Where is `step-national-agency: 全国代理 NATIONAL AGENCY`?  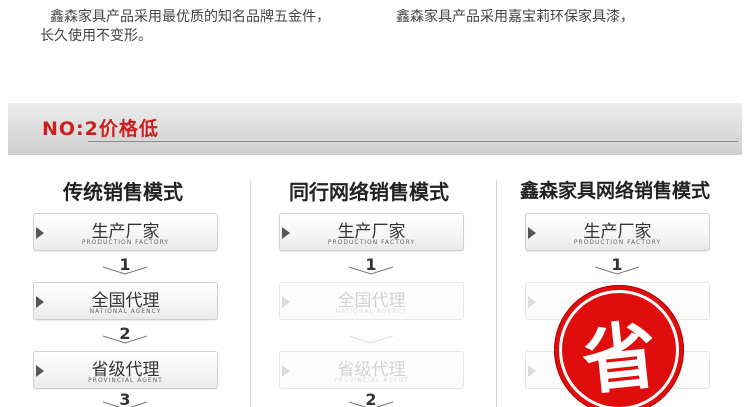
step-national-agency: 全国代理 NATIONAL AGENCY is located at coordinates (125, 301).